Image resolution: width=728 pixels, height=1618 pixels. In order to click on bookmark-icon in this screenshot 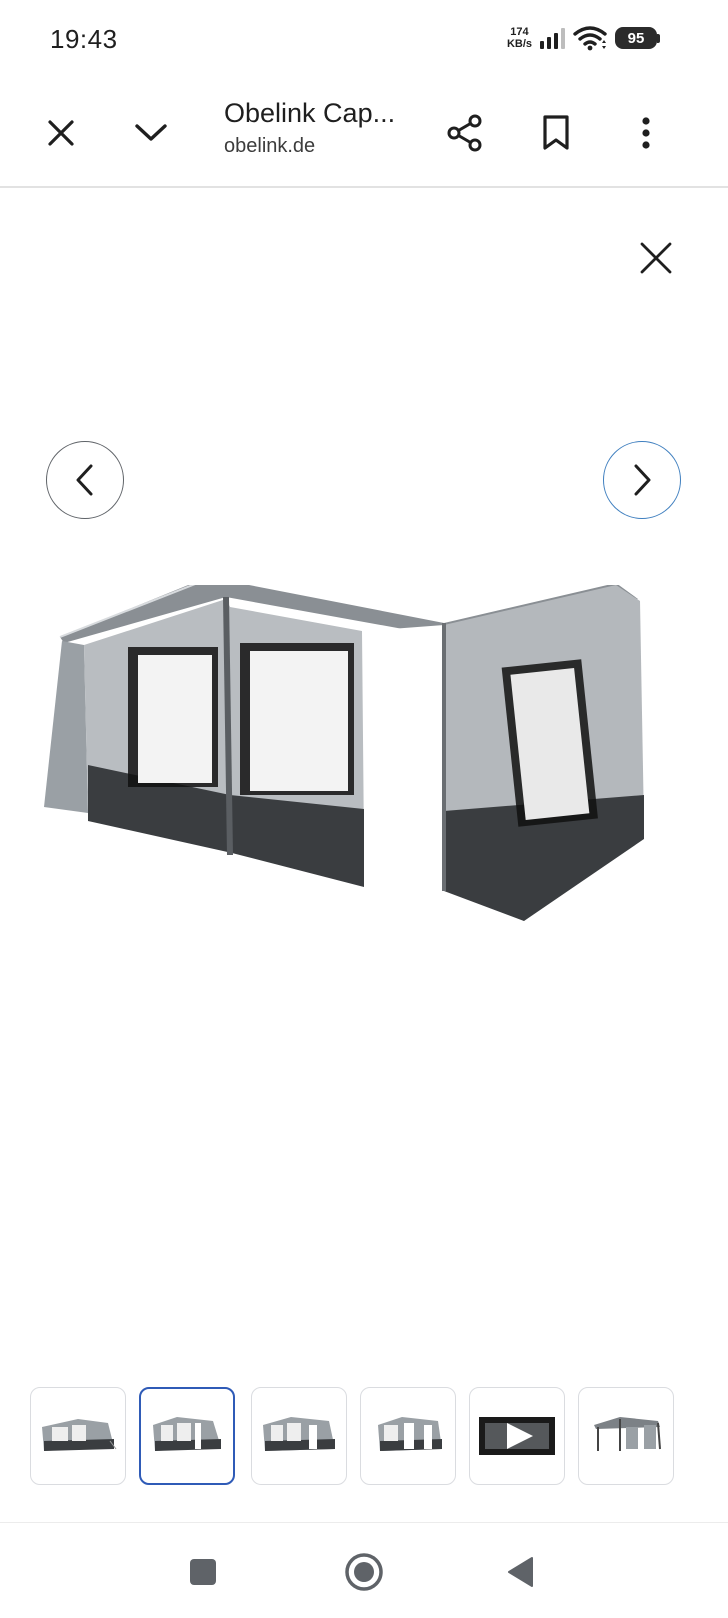, I will do `click(556, 132)`.